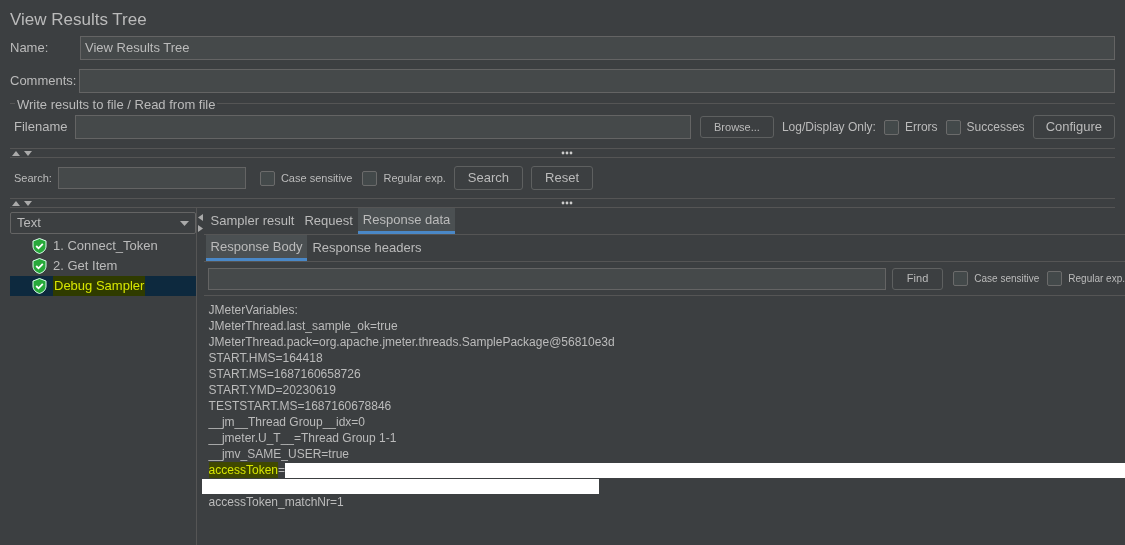  What do you see at coordinates (300, 406) in the screenshot?
I see `response-line: TESTSTART.MS=1687160678846` at bounding box center [300, 406].